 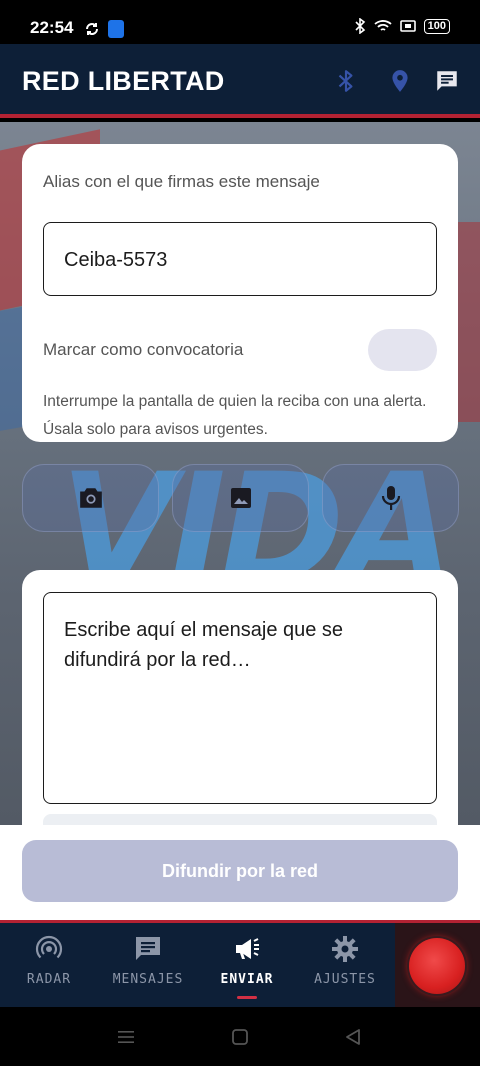 I want to click on broadcast-button: Difundir por la red, so click(x=240, y=871).